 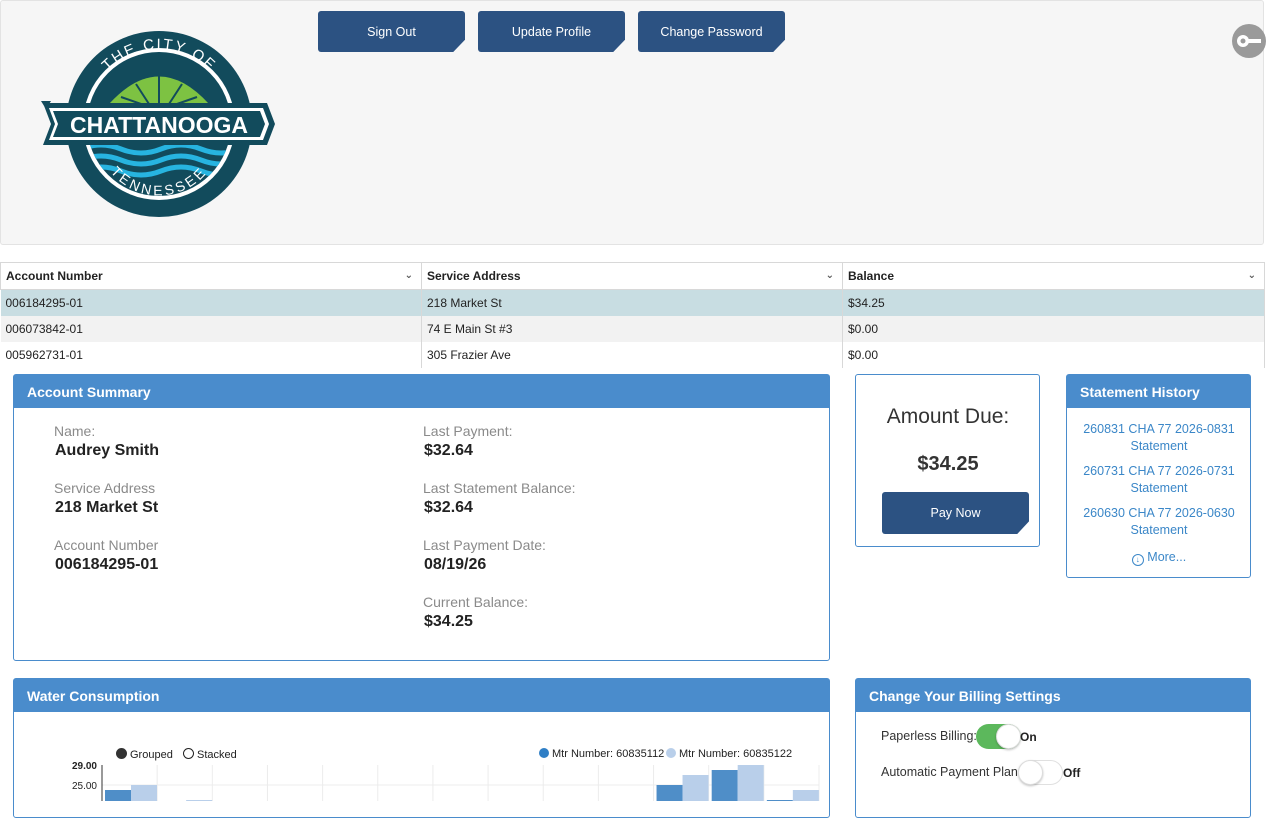 What do you see at coordinates (484, 545) in the screenshot?
I see `last-payment-date-label: Last Payment Date:` at bounding box center [484, 545].